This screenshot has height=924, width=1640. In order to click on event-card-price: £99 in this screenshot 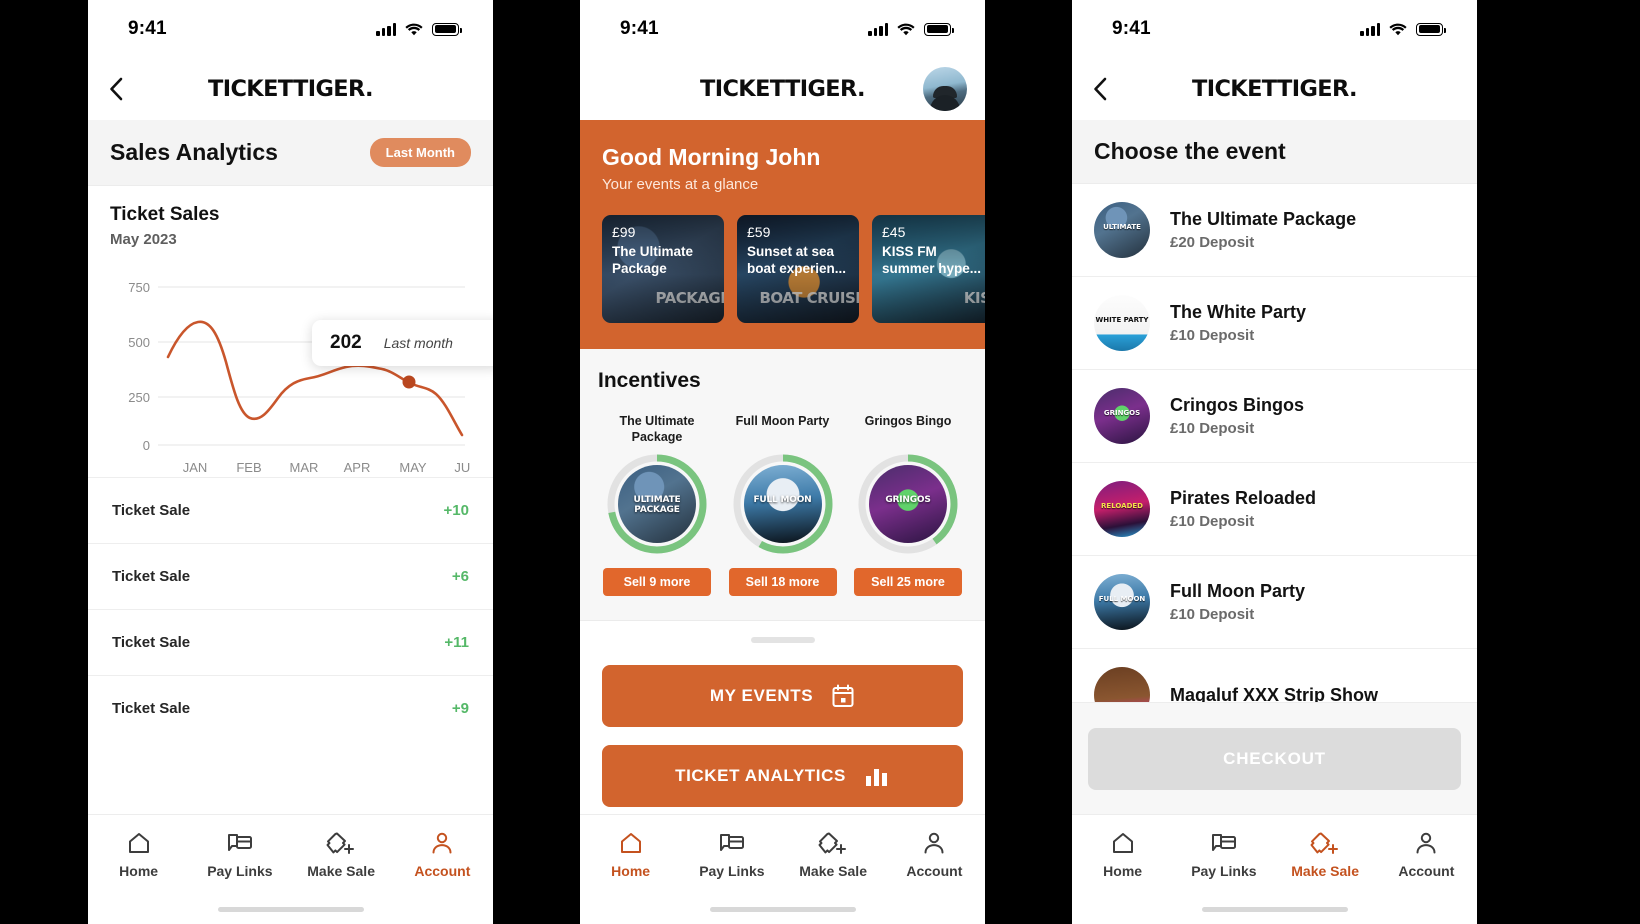, I will do `click(624, 232)`.